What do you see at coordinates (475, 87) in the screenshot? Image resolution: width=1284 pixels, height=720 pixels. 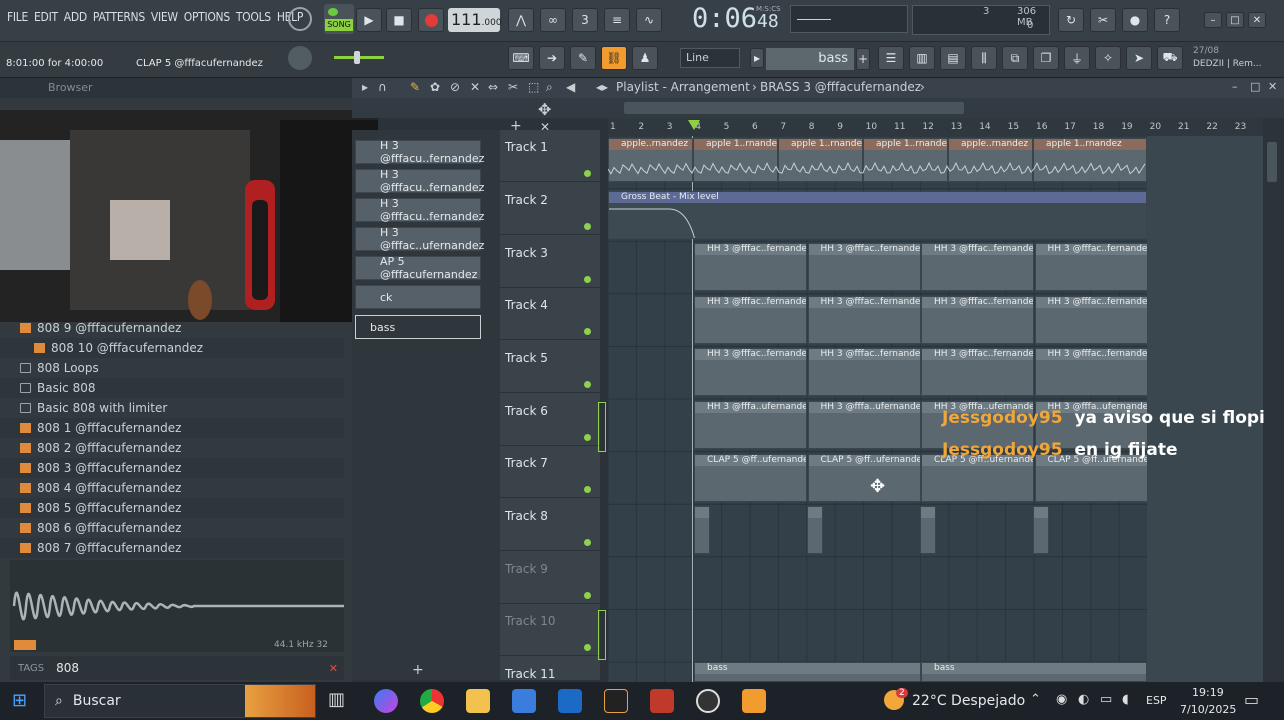 I see `mute-tool-icon: ✕` at bounding box center [475, 87].